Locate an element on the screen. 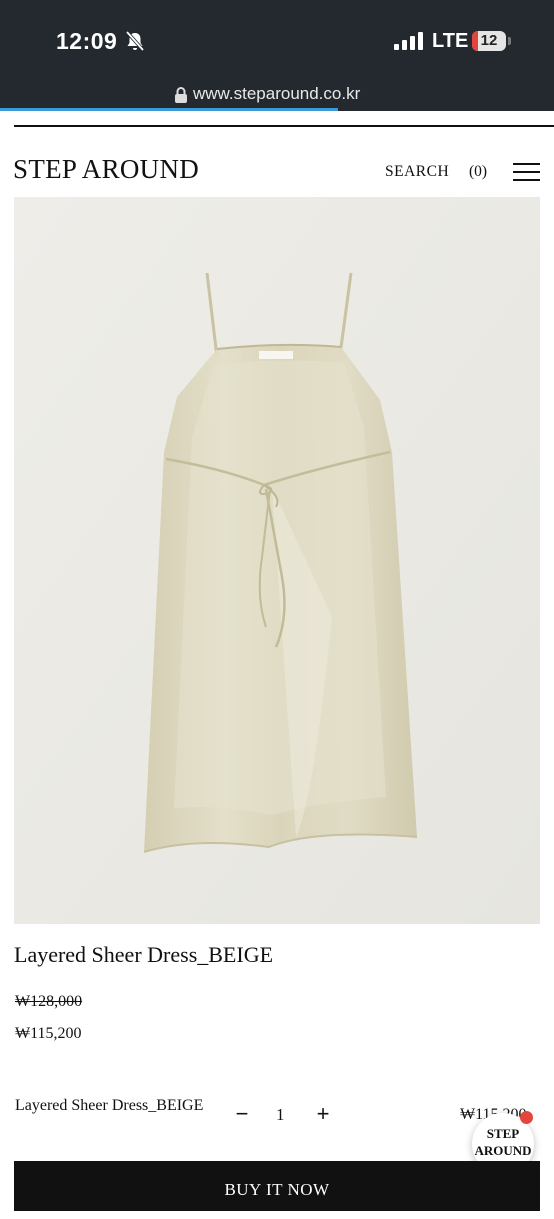  quantity-increase-button: + is located at coordinates (323, 1114).